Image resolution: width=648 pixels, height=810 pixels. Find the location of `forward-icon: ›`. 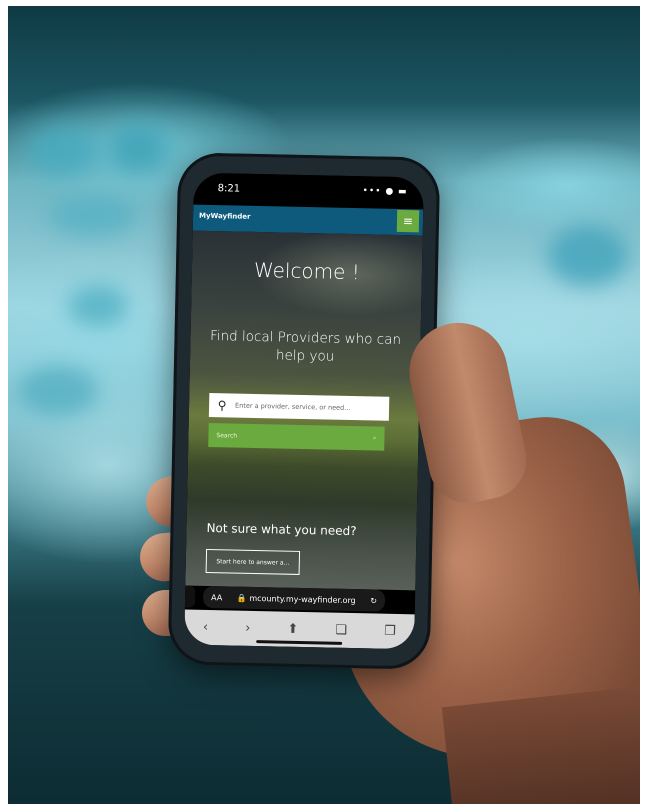

forward-icon: › is located at coordinates (248, 628).